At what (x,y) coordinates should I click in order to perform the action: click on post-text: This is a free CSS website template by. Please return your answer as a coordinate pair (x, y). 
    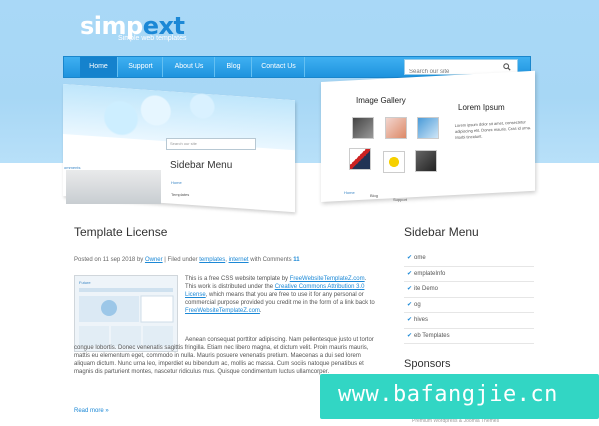
    Looking at the image, I should click on (237, 279).